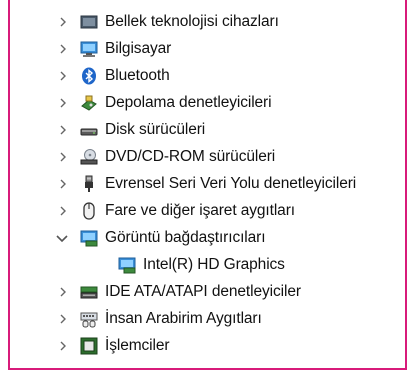  Describe the element at coordinates (89, 319) in the screenshot. I see `hid-icon` at that location.